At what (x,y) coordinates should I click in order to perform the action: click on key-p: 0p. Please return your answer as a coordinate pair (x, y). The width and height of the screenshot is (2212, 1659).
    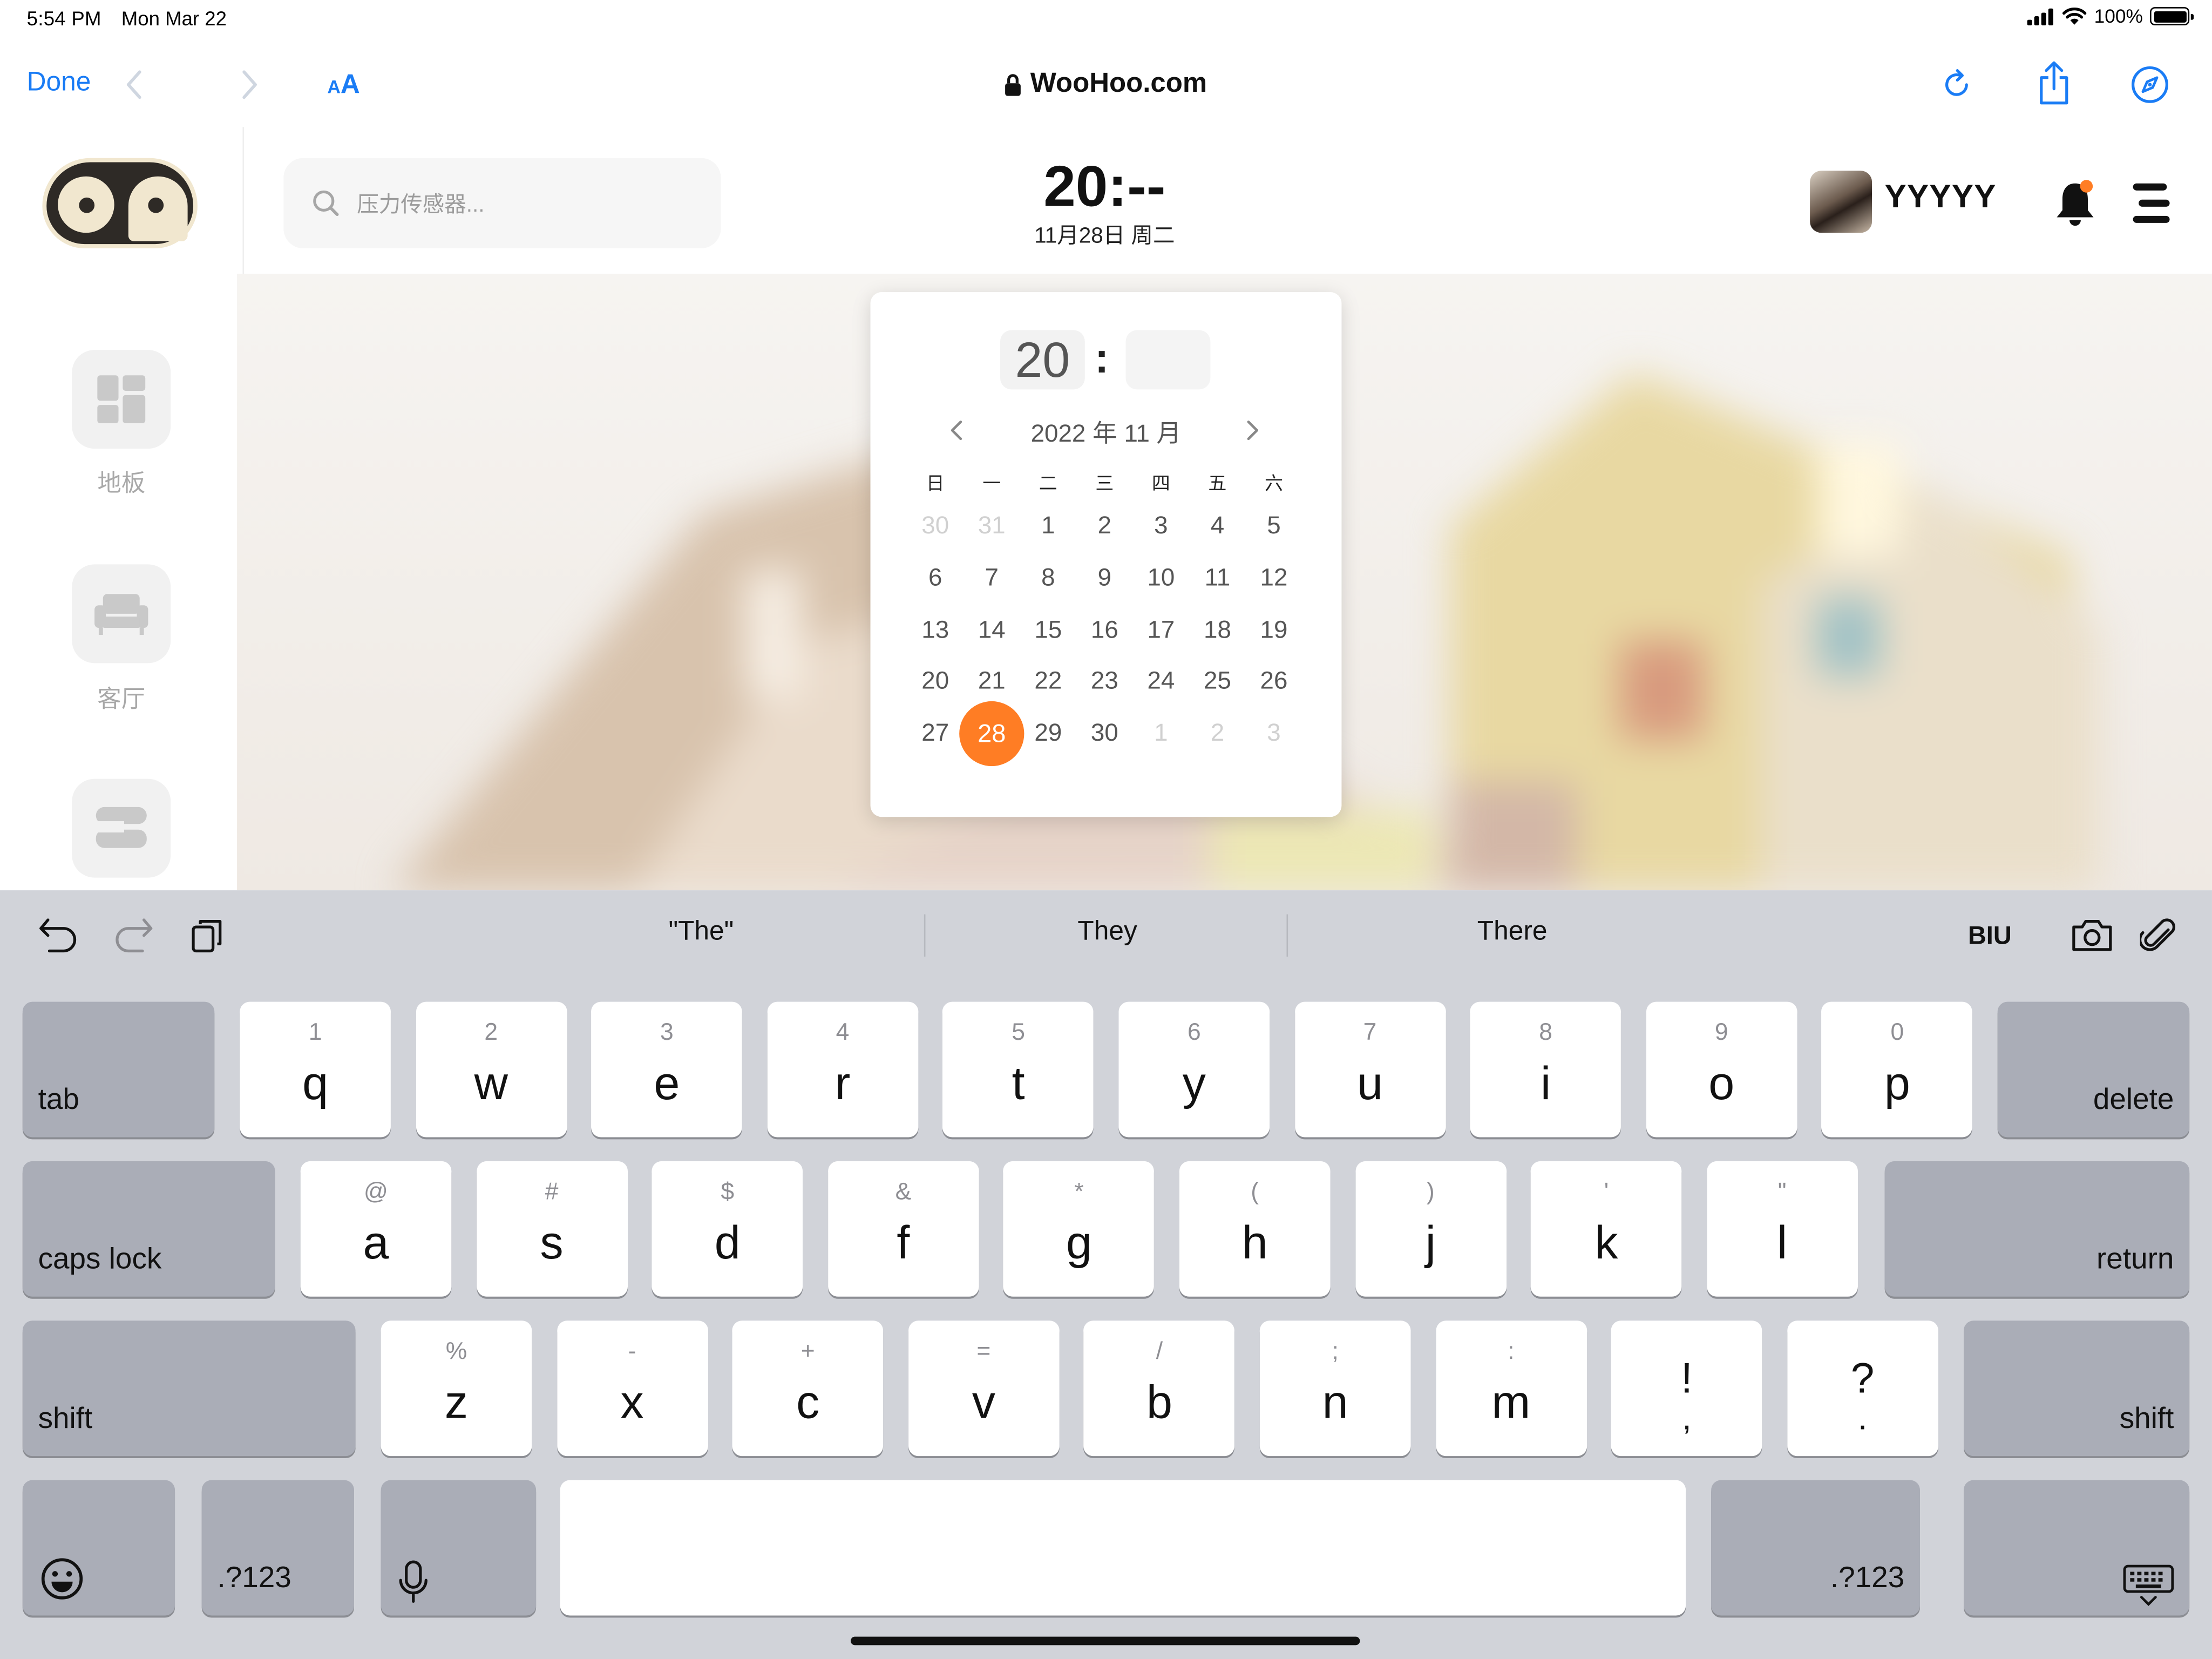
    Looking at the image, I should click on (1897, 1069).